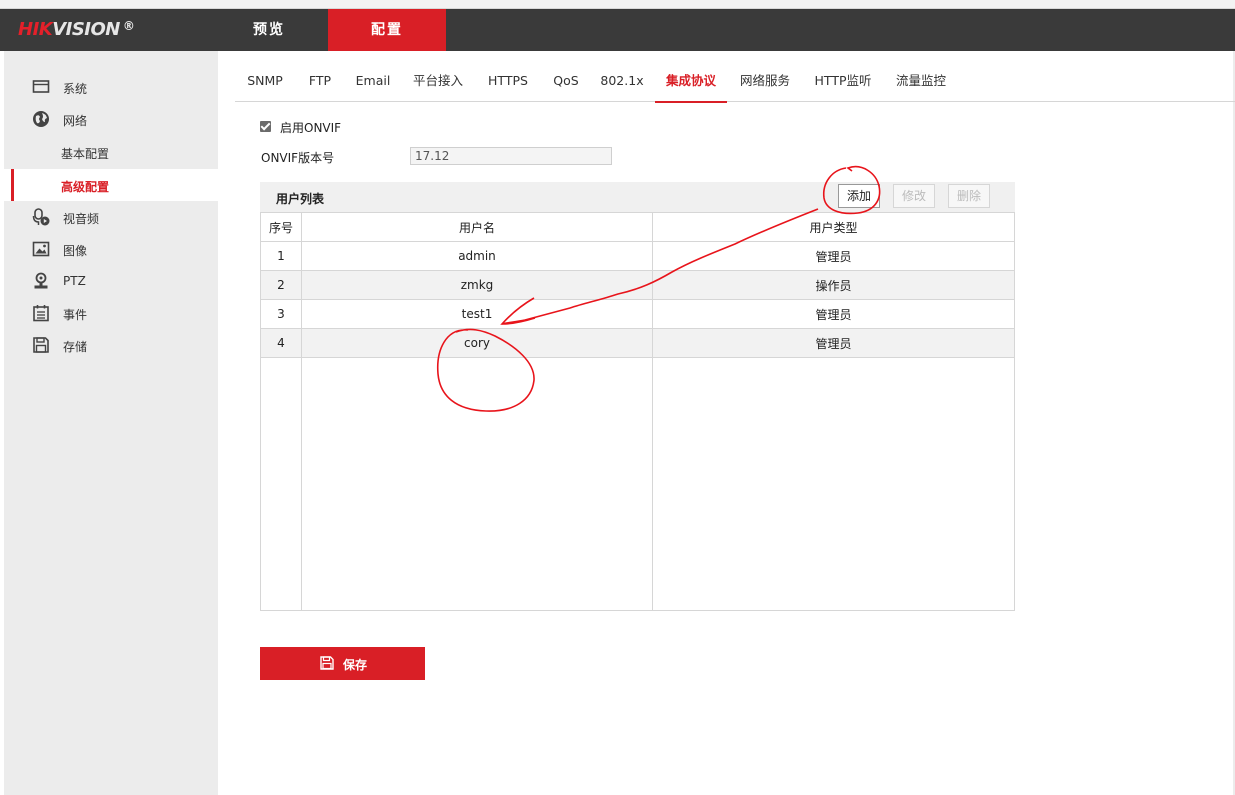 This screenshot has width=1235, height=795. What do you see at coordinates (691, 83) in the screenshot?
I see `tab-integration-protocol: 集成协议` at bounding box center [691, 83].